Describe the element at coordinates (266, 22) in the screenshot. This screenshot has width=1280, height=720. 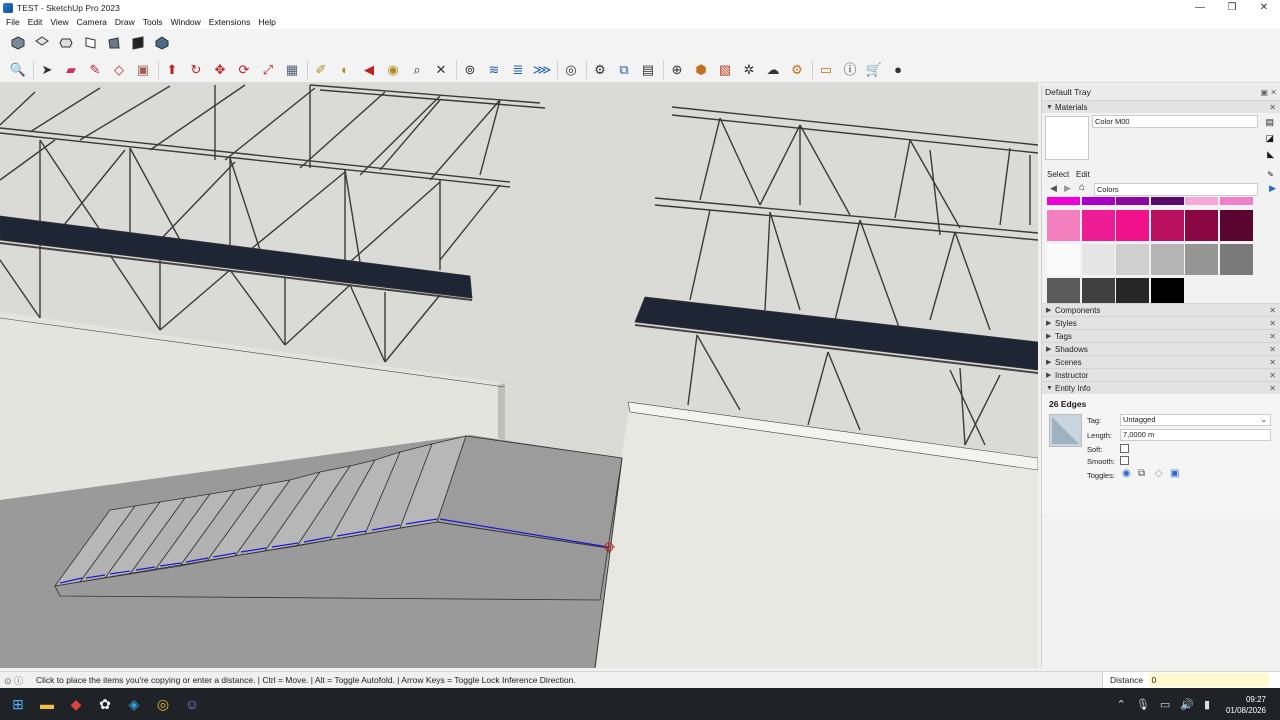
I see `menu-help: Help` at that location.